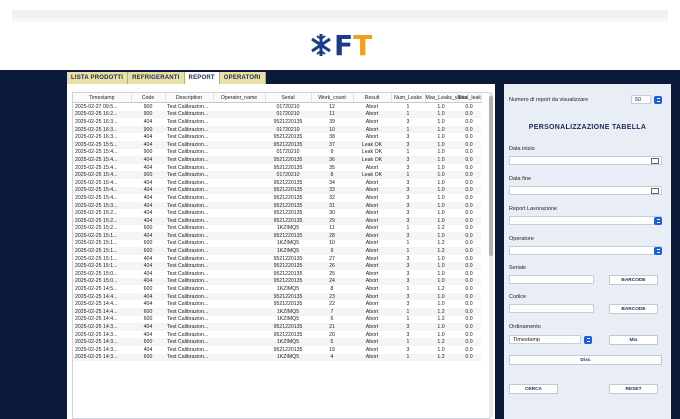 The height and width of the screenshot is (419, 680). I want to click on table-cell: 600, so click(148, 319).